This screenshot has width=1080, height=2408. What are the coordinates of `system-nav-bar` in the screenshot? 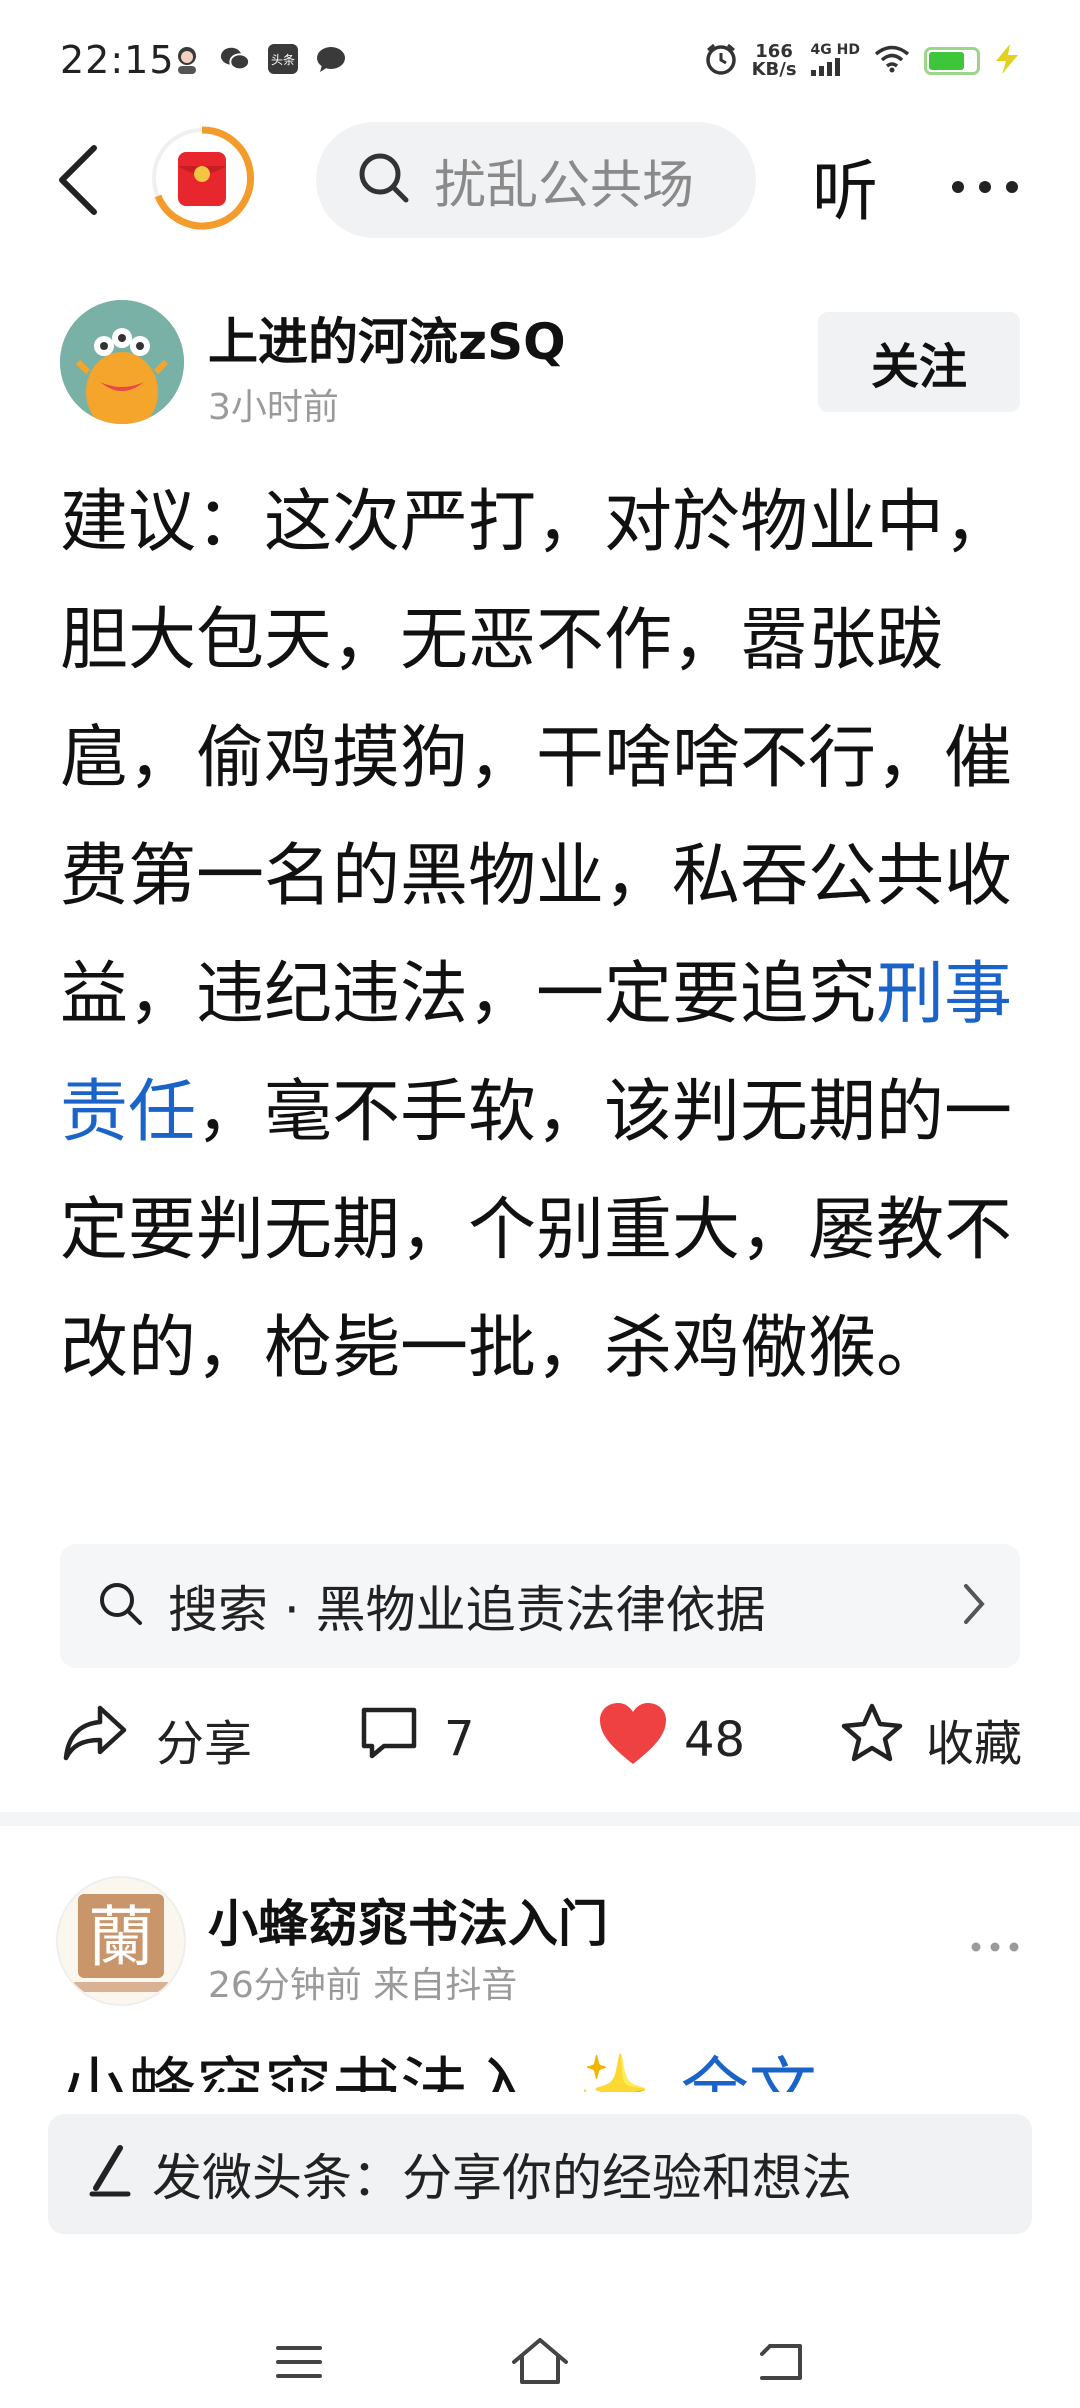 It's located at (540, 2354).